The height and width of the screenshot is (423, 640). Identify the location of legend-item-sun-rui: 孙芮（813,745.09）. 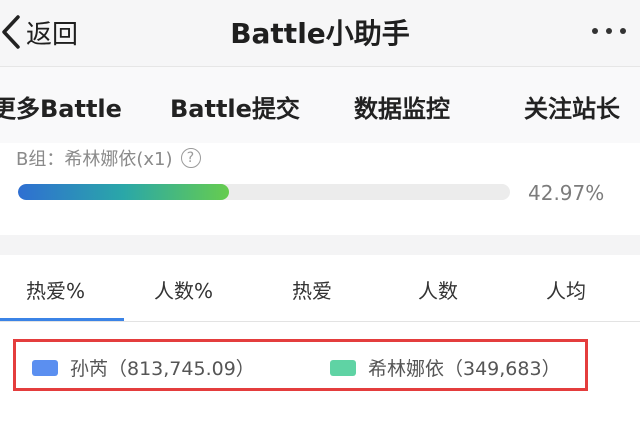
(143, 367).